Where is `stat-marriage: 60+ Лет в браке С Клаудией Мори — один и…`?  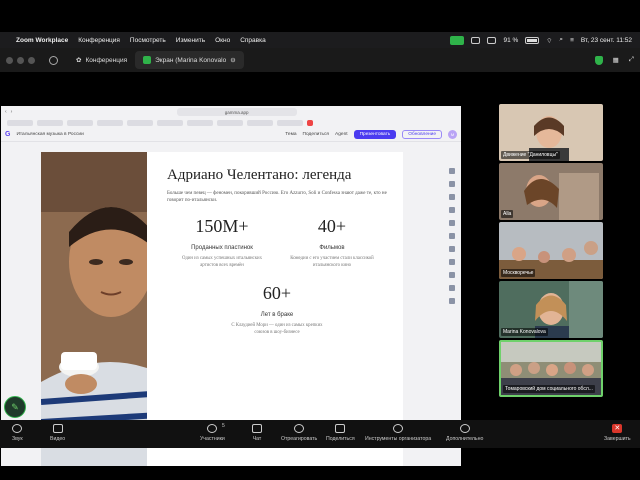
stat-marriage: 60+ Лет в браке С Клаудией Мори — один и… is located at coordinates (277, 309).